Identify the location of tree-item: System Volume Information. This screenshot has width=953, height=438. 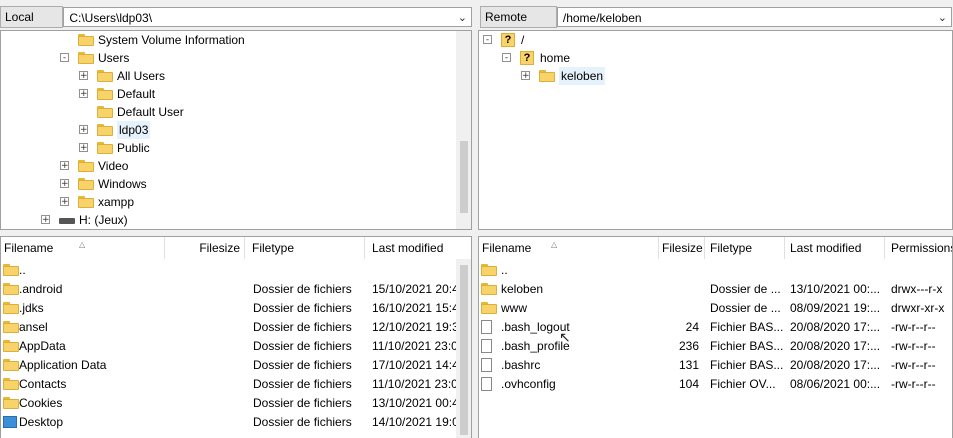
(226, 40).